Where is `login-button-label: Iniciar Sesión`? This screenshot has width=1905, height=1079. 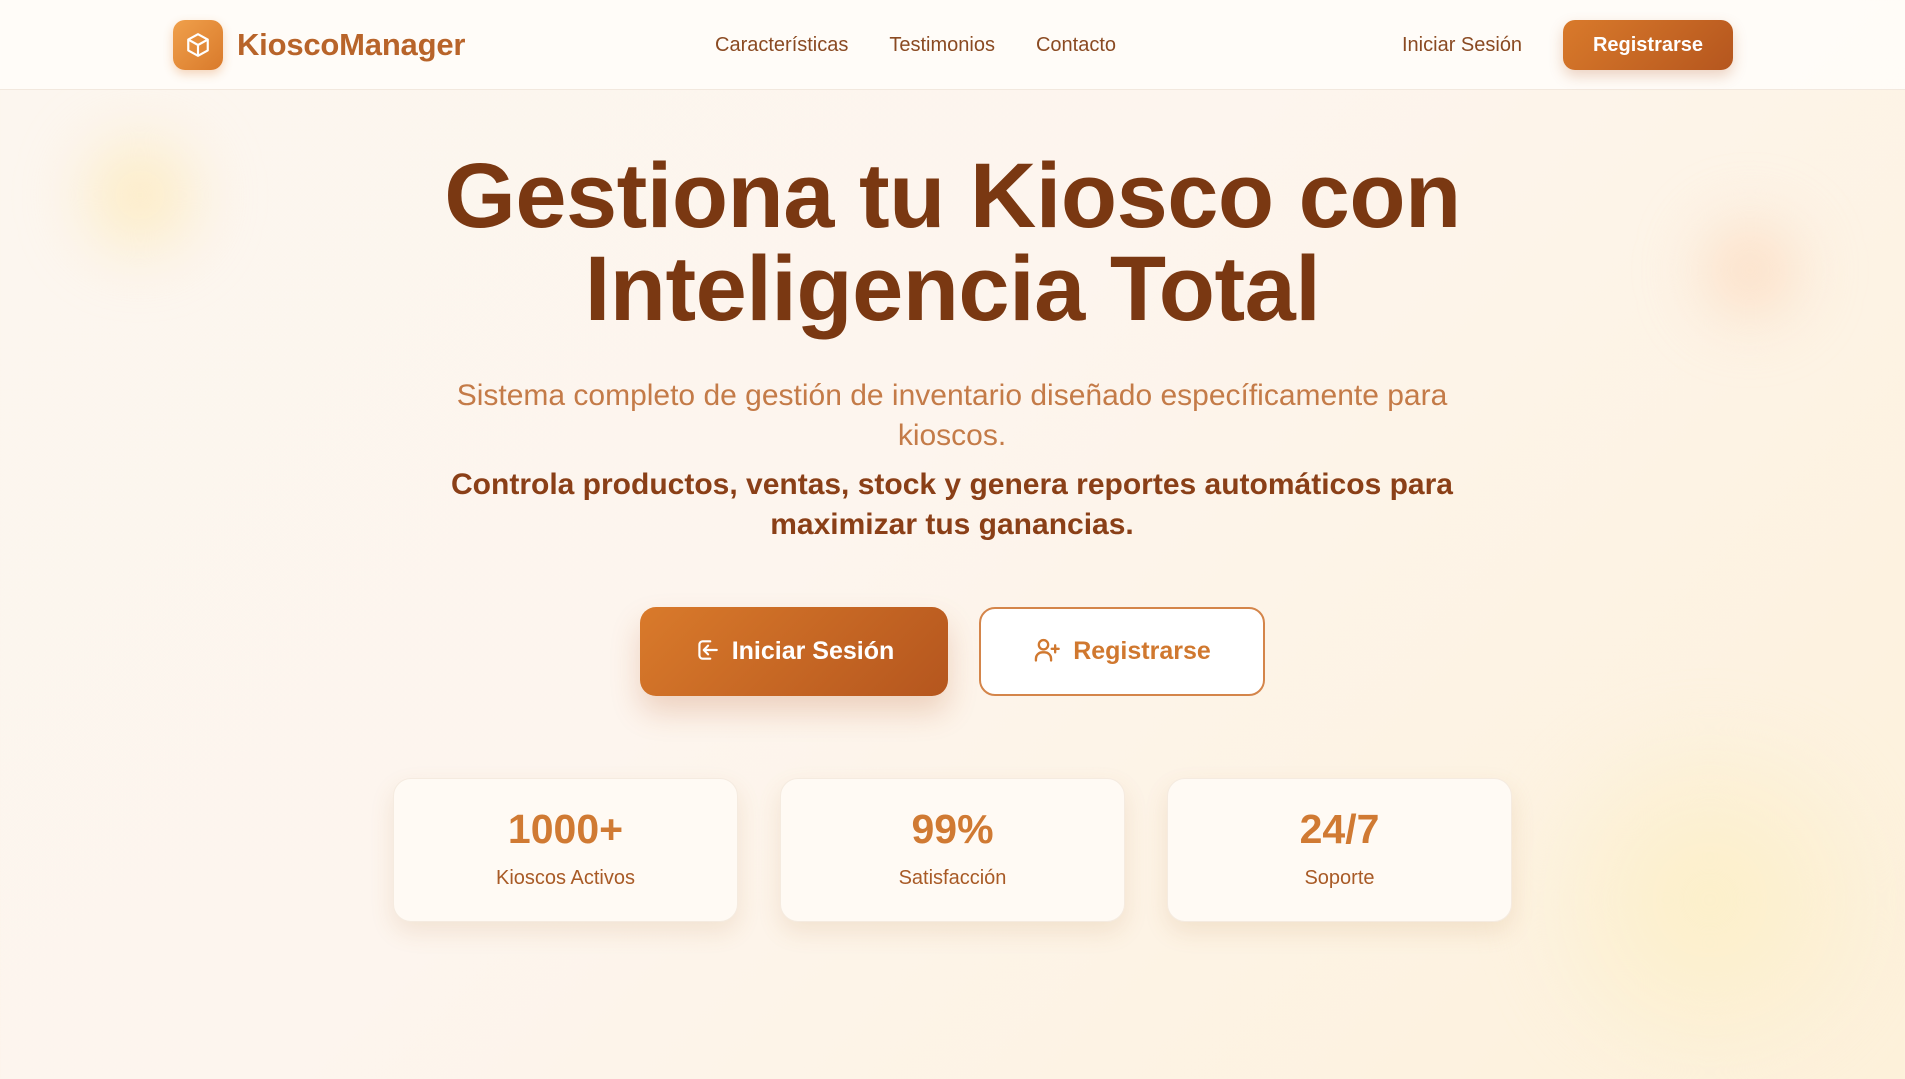 login-button-label: Iniciar Sesión is located at coordinates (813, 651).